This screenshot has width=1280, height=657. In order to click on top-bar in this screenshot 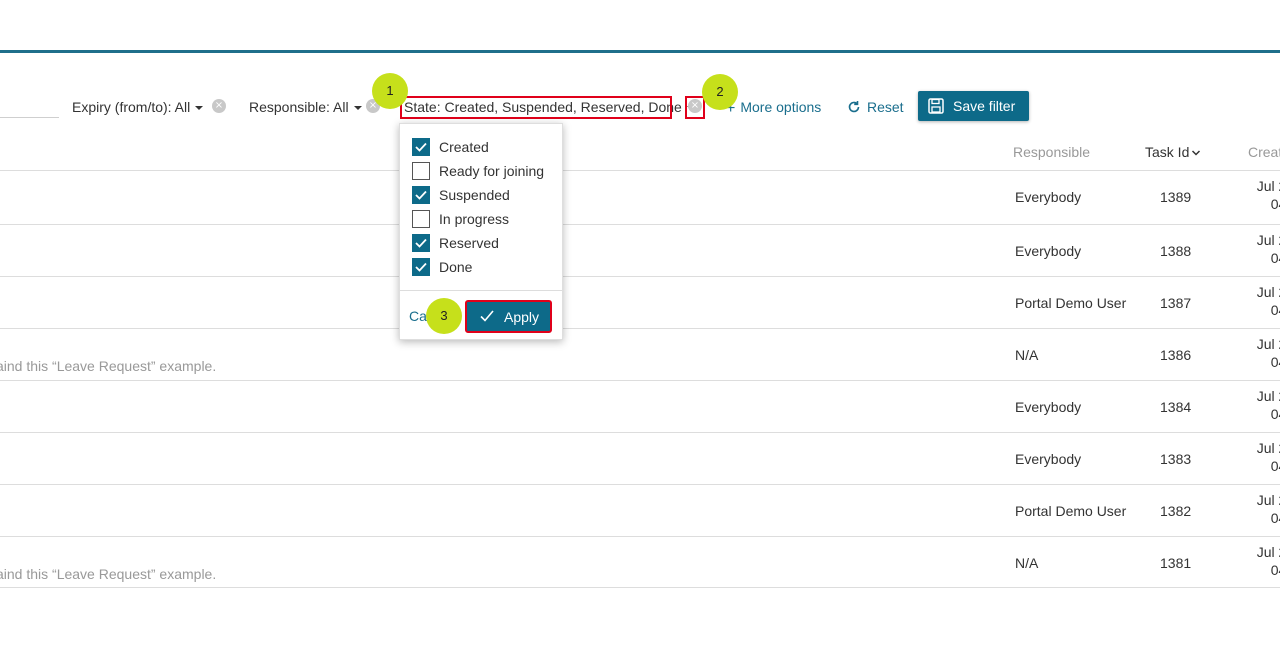, I will do `click(640, 26)`.